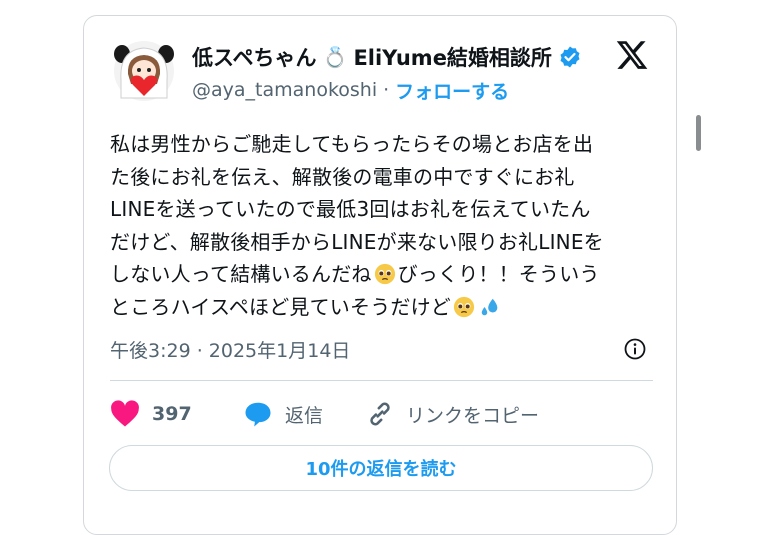 The height and width of the screenshot is (535, 760). I want to click on reply-label: 返信, so click(304, 415).